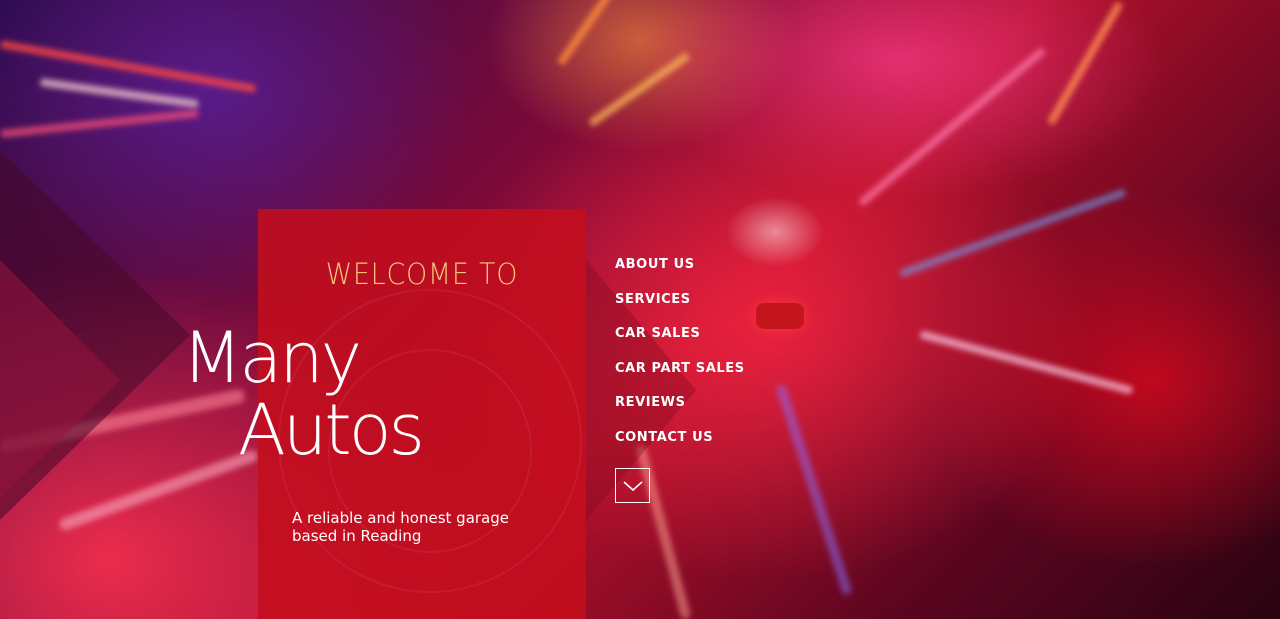  What do you see at coordinates (422, 274) in the screenshot?
I see `welcome-heading: WELCOME TO` at bounding box center [422, 274].